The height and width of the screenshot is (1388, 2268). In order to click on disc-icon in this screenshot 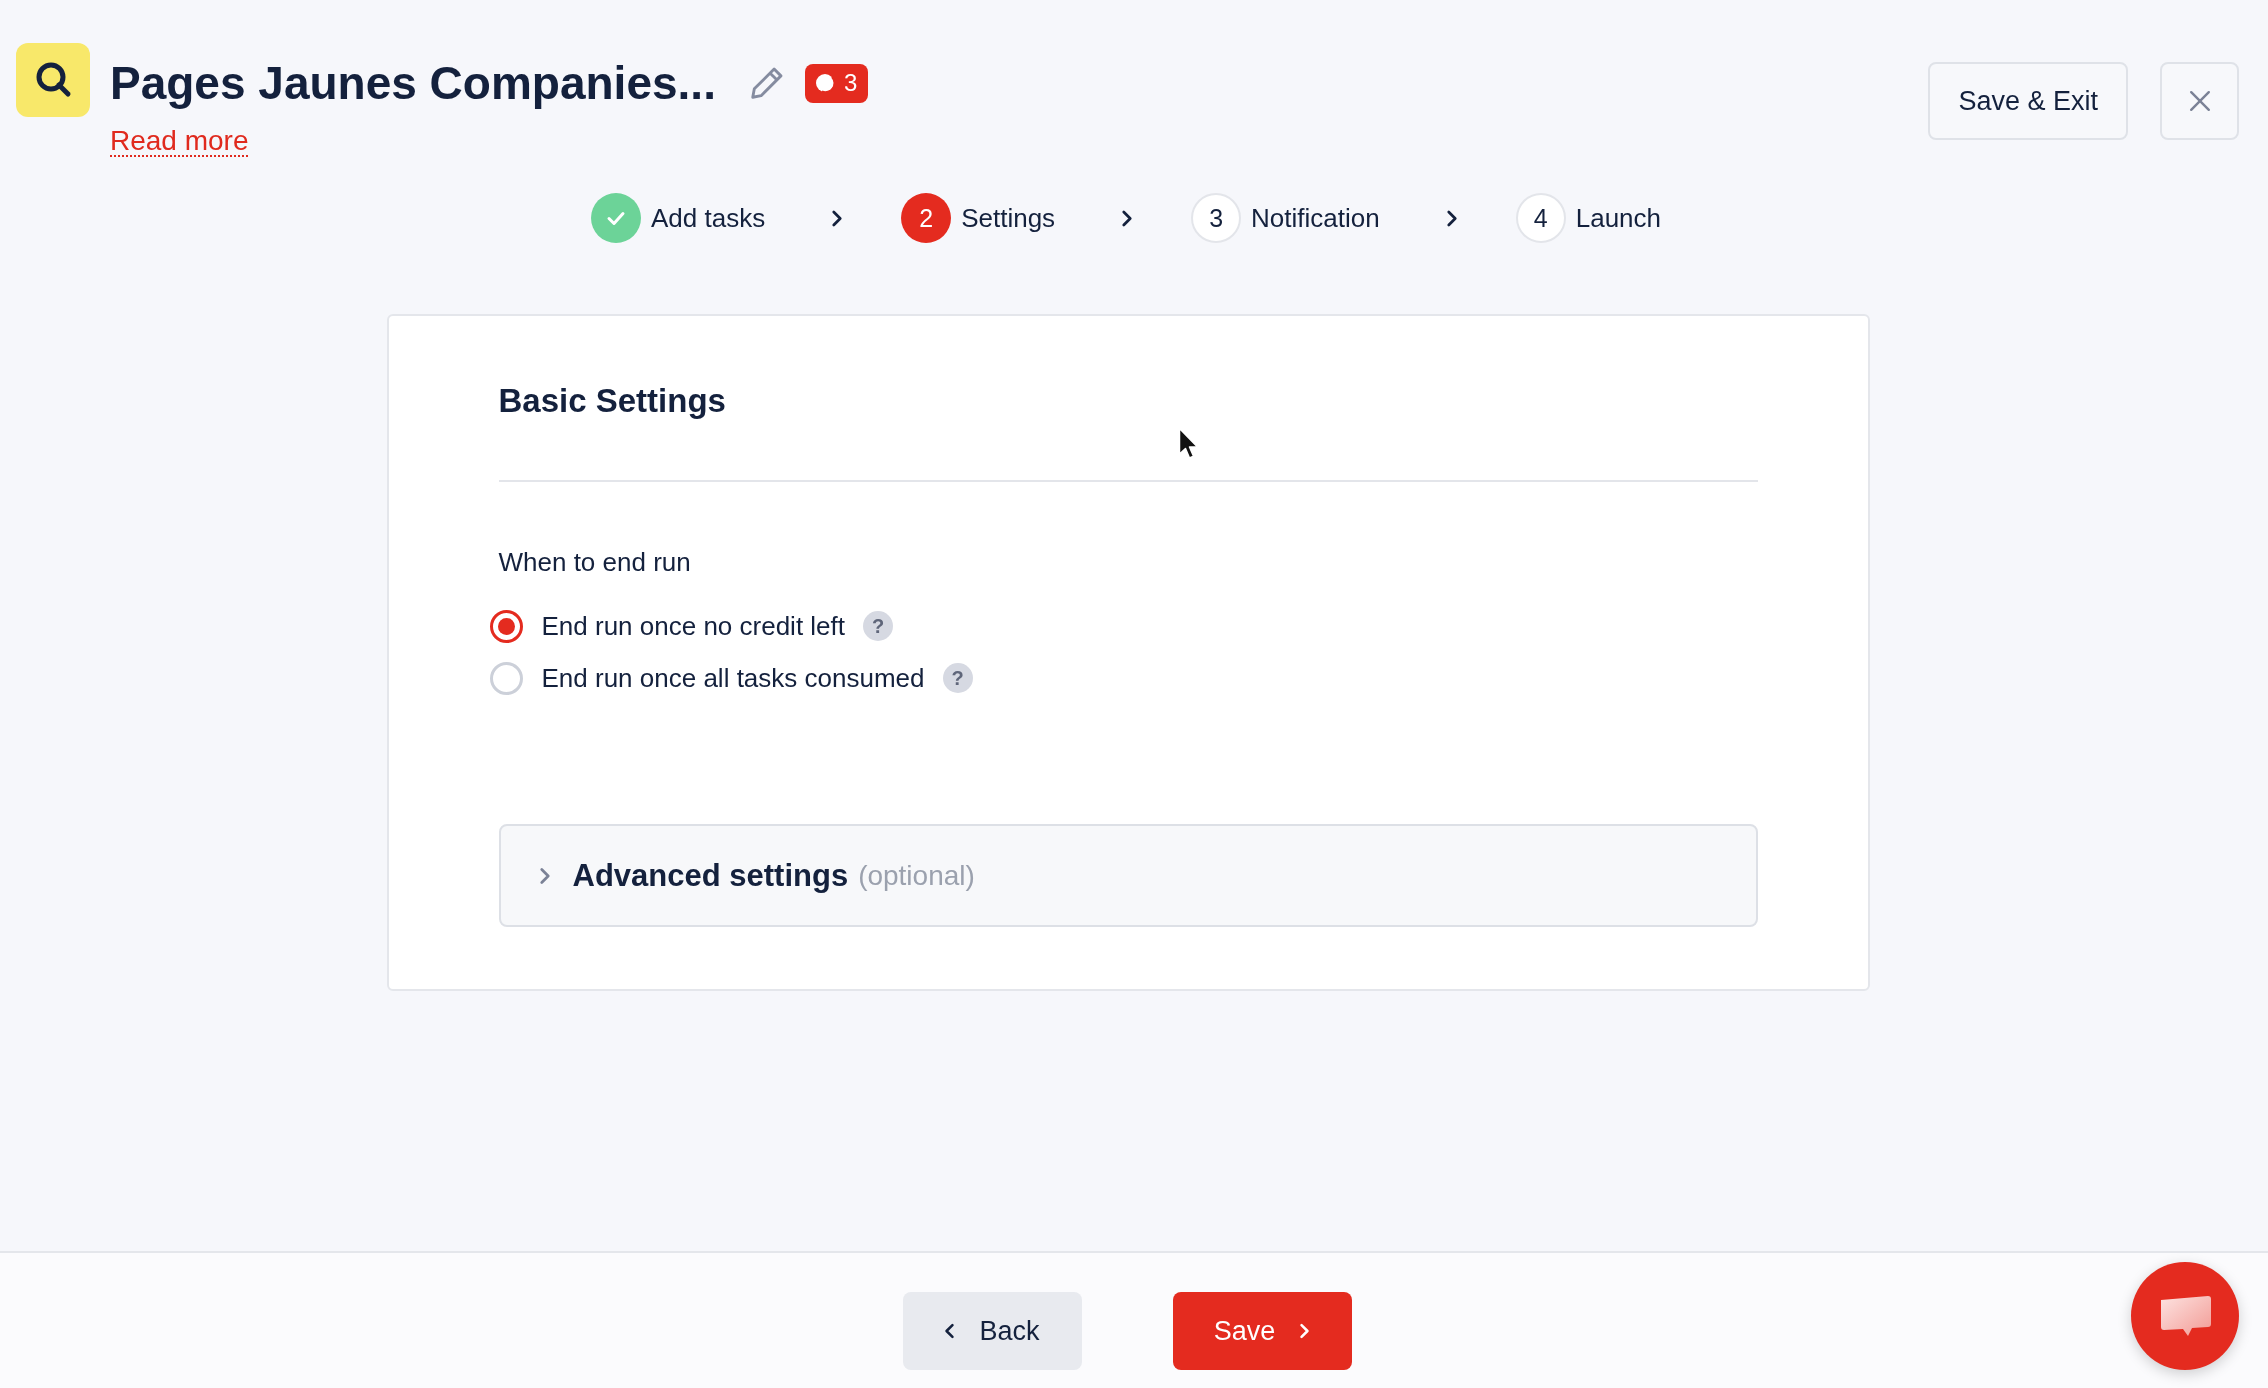, I will do `click(824, 83)`.